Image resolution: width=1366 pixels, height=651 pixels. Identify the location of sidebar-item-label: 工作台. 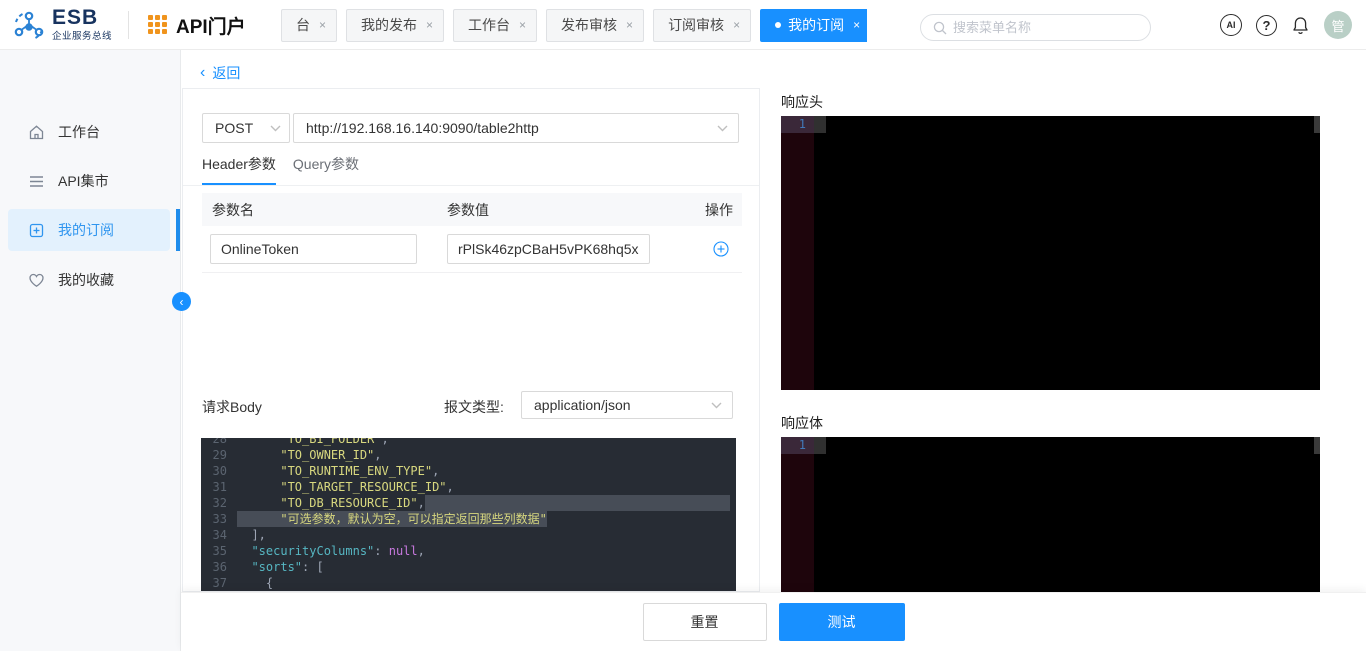
(79, 132).